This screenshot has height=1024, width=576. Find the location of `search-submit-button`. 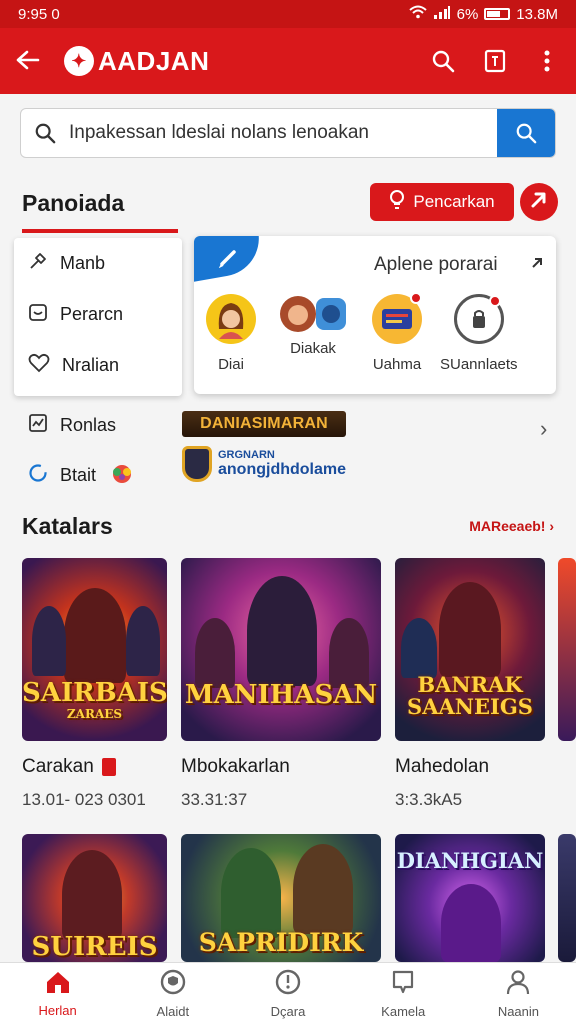

search-submit-button is located at coordinates (526, 133).